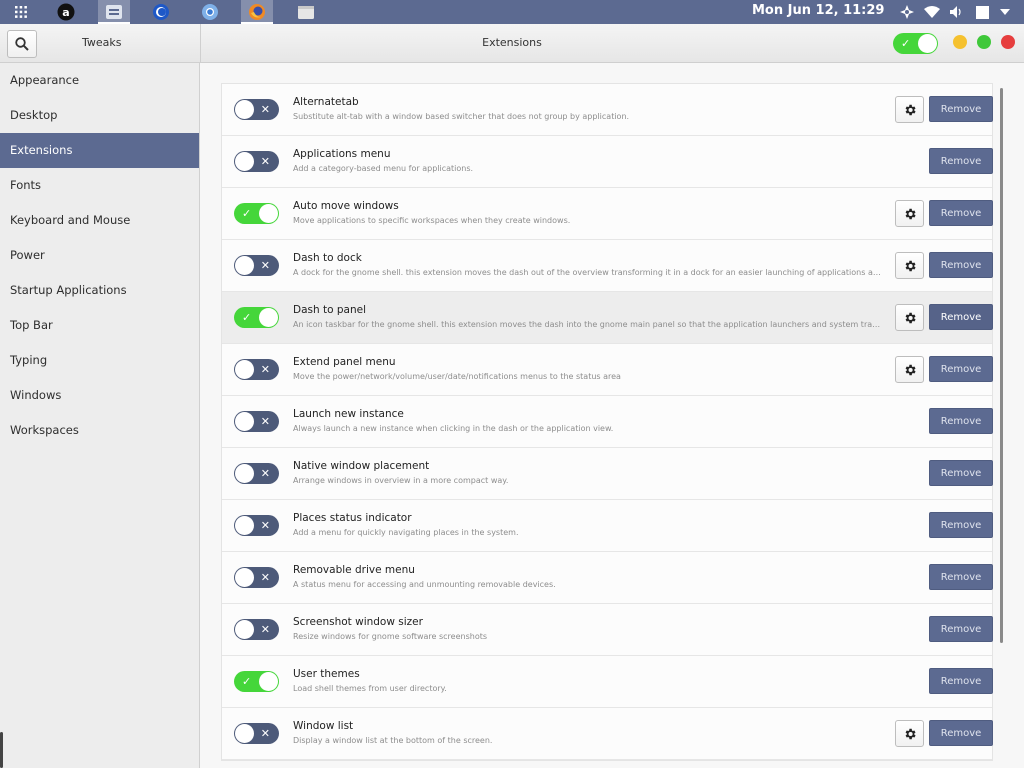 This screenshot has height=768, width=1024. I want to click on header-divider, so click(200, 43).